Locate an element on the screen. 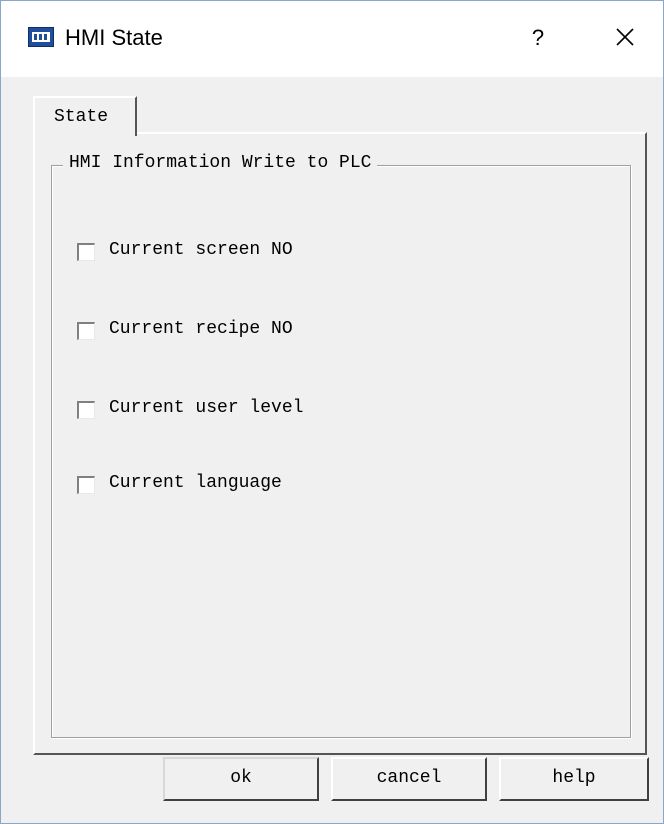 This screenshot has width=664, height=824. groupbox-legend: HMI Information Write to PLC is located at coordinates (220, 163).